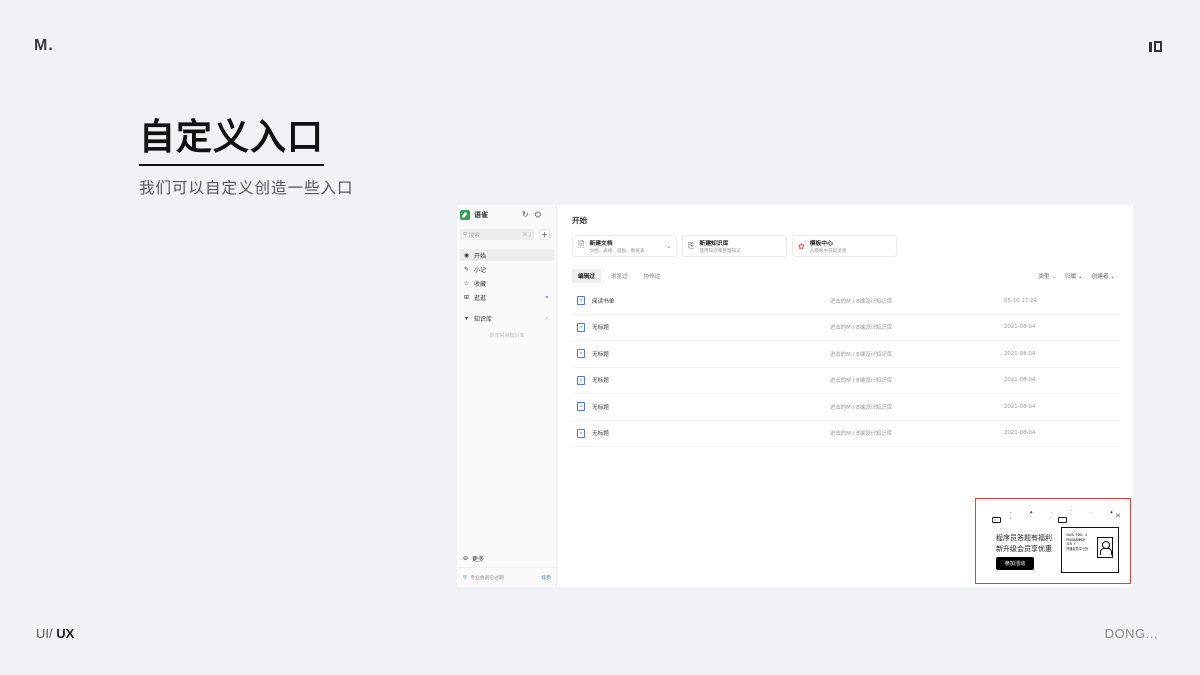 This screenshot has width=1200, height=675. What do you see at coordinates (844, 246) in the screenshot?
I see `template-center-card: ✿ 模板中心 从模板中获取灵感` at bounding box center [844, 246].